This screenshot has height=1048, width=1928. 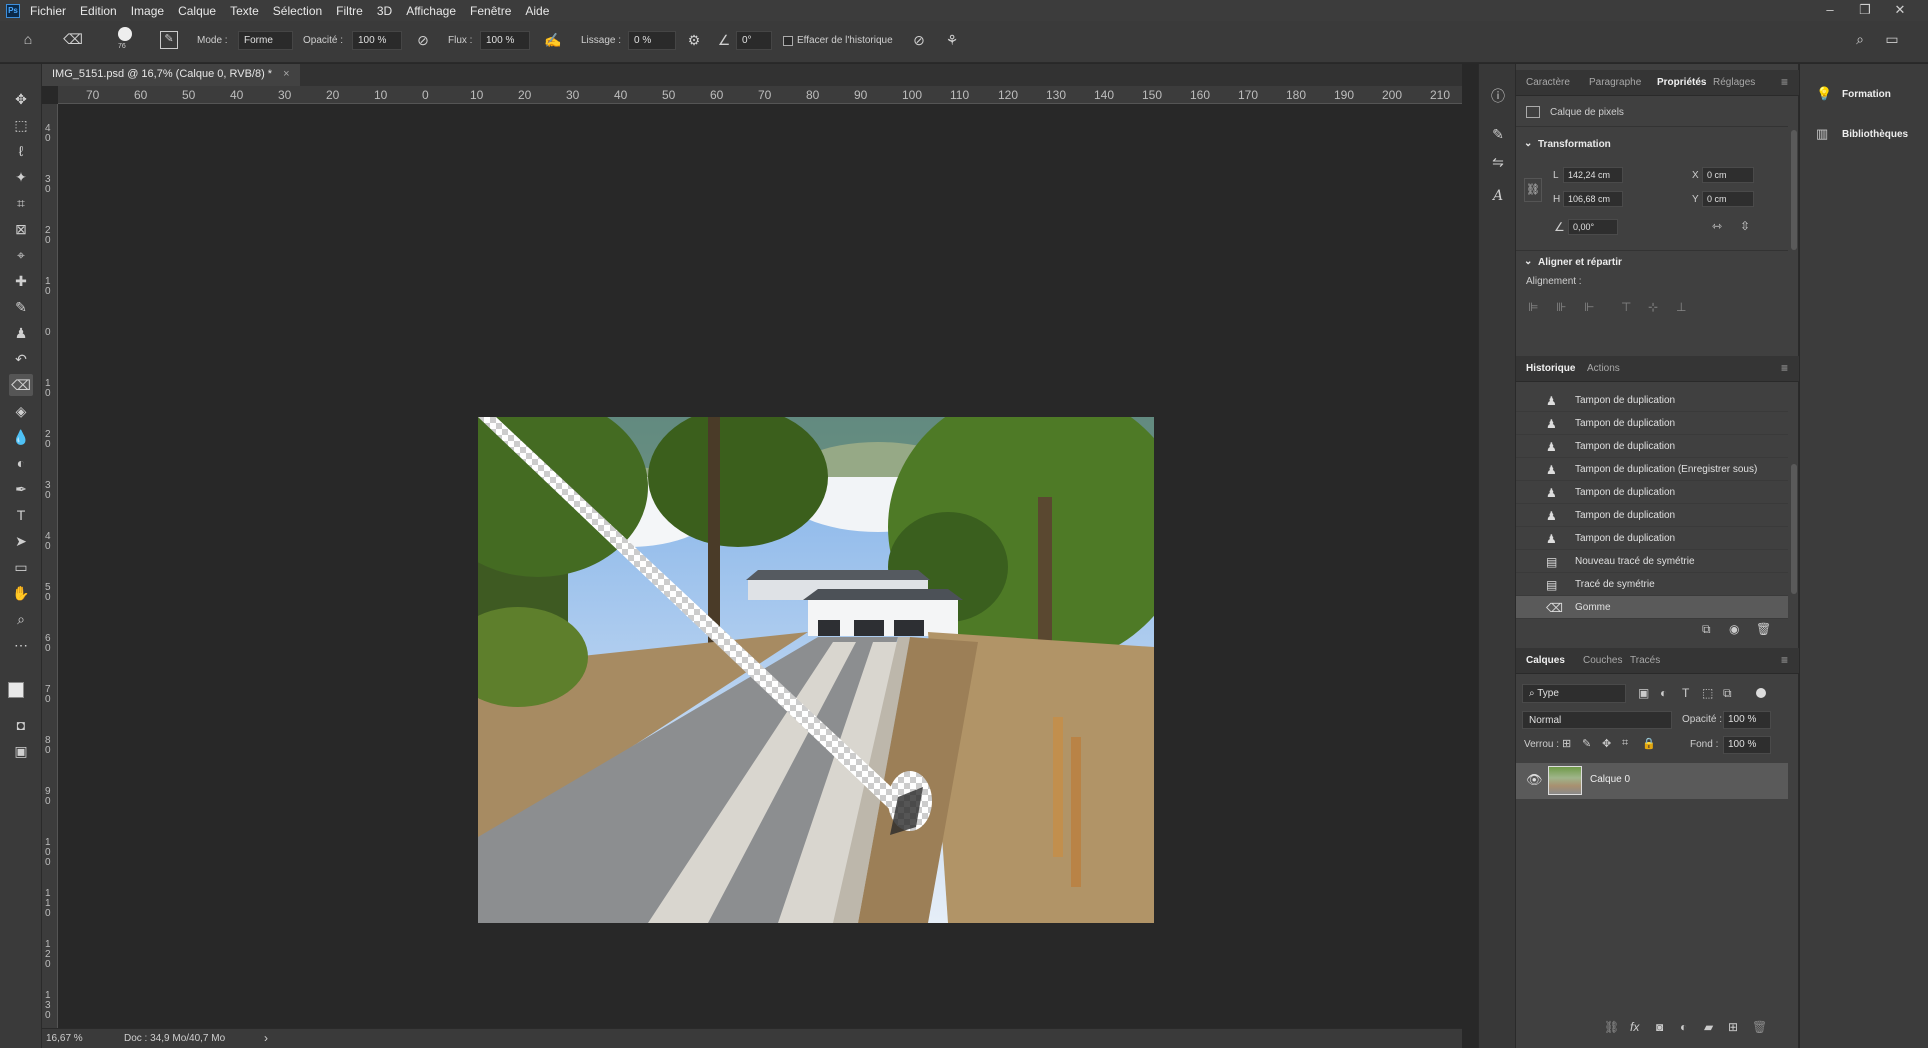 I want to click on adjustment-layer-icon: ◐, so click(x=1683, y=1027).